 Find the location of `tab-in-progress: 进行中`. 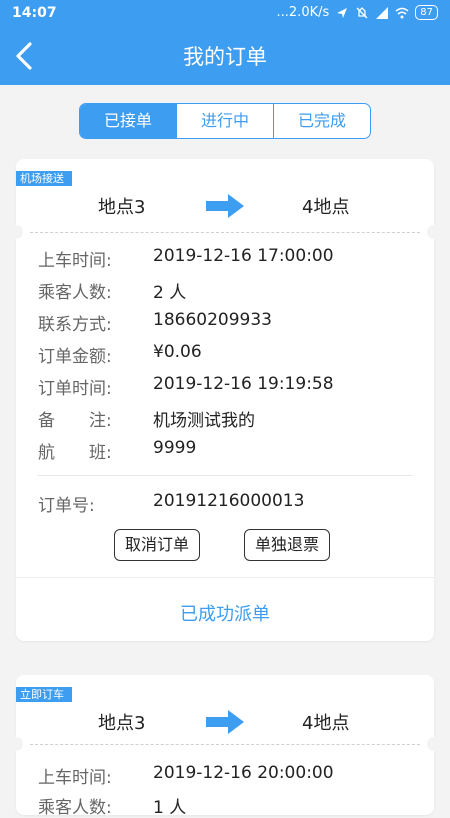

tab-in-progress: 进行中 is located at coordinates (224, 121).